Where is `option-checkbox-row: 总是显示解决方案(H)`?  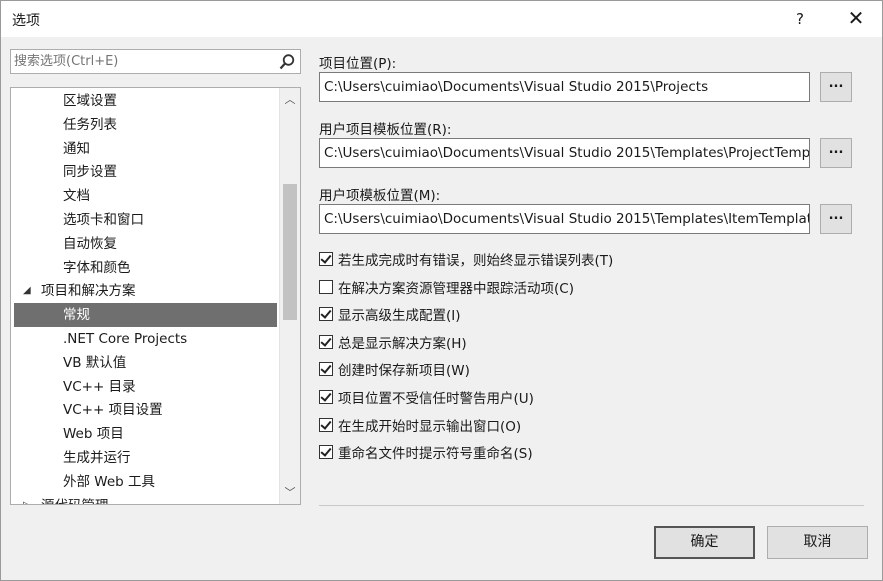 option-checkbox-row: 总是显示解决方案(H) is located at coordinates (393, 342).